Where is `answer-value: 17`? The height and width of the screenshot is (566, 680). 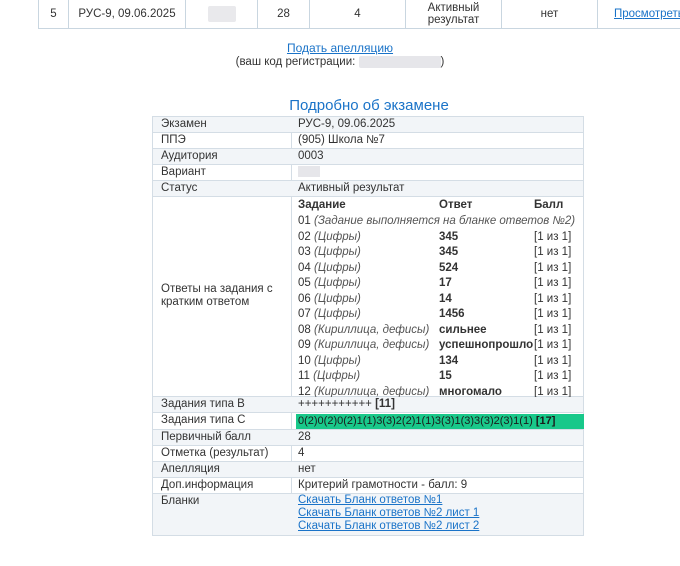 answer-value: 17 is located at coordinates (445, 283).